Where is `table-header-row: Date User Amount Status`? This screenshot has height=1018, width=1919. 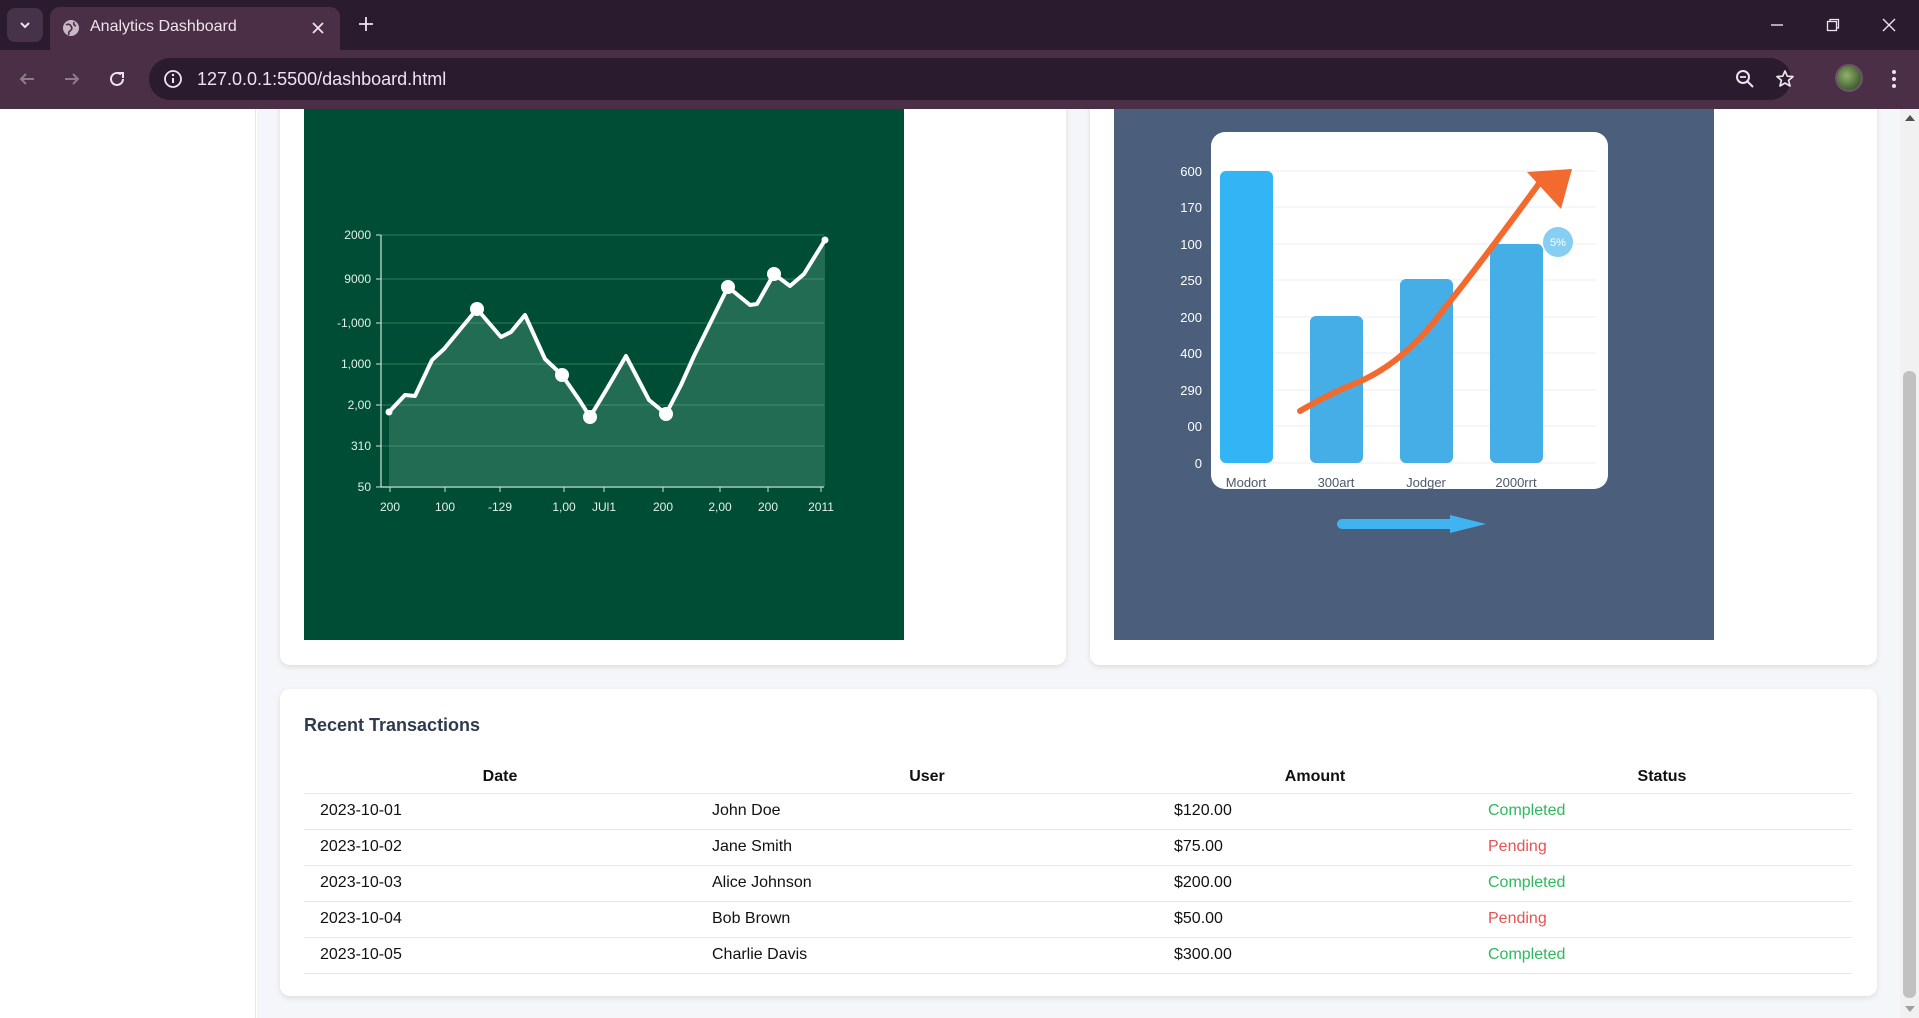
table-header-row: Date User Amount Status is located at coordinates (1078, 777).